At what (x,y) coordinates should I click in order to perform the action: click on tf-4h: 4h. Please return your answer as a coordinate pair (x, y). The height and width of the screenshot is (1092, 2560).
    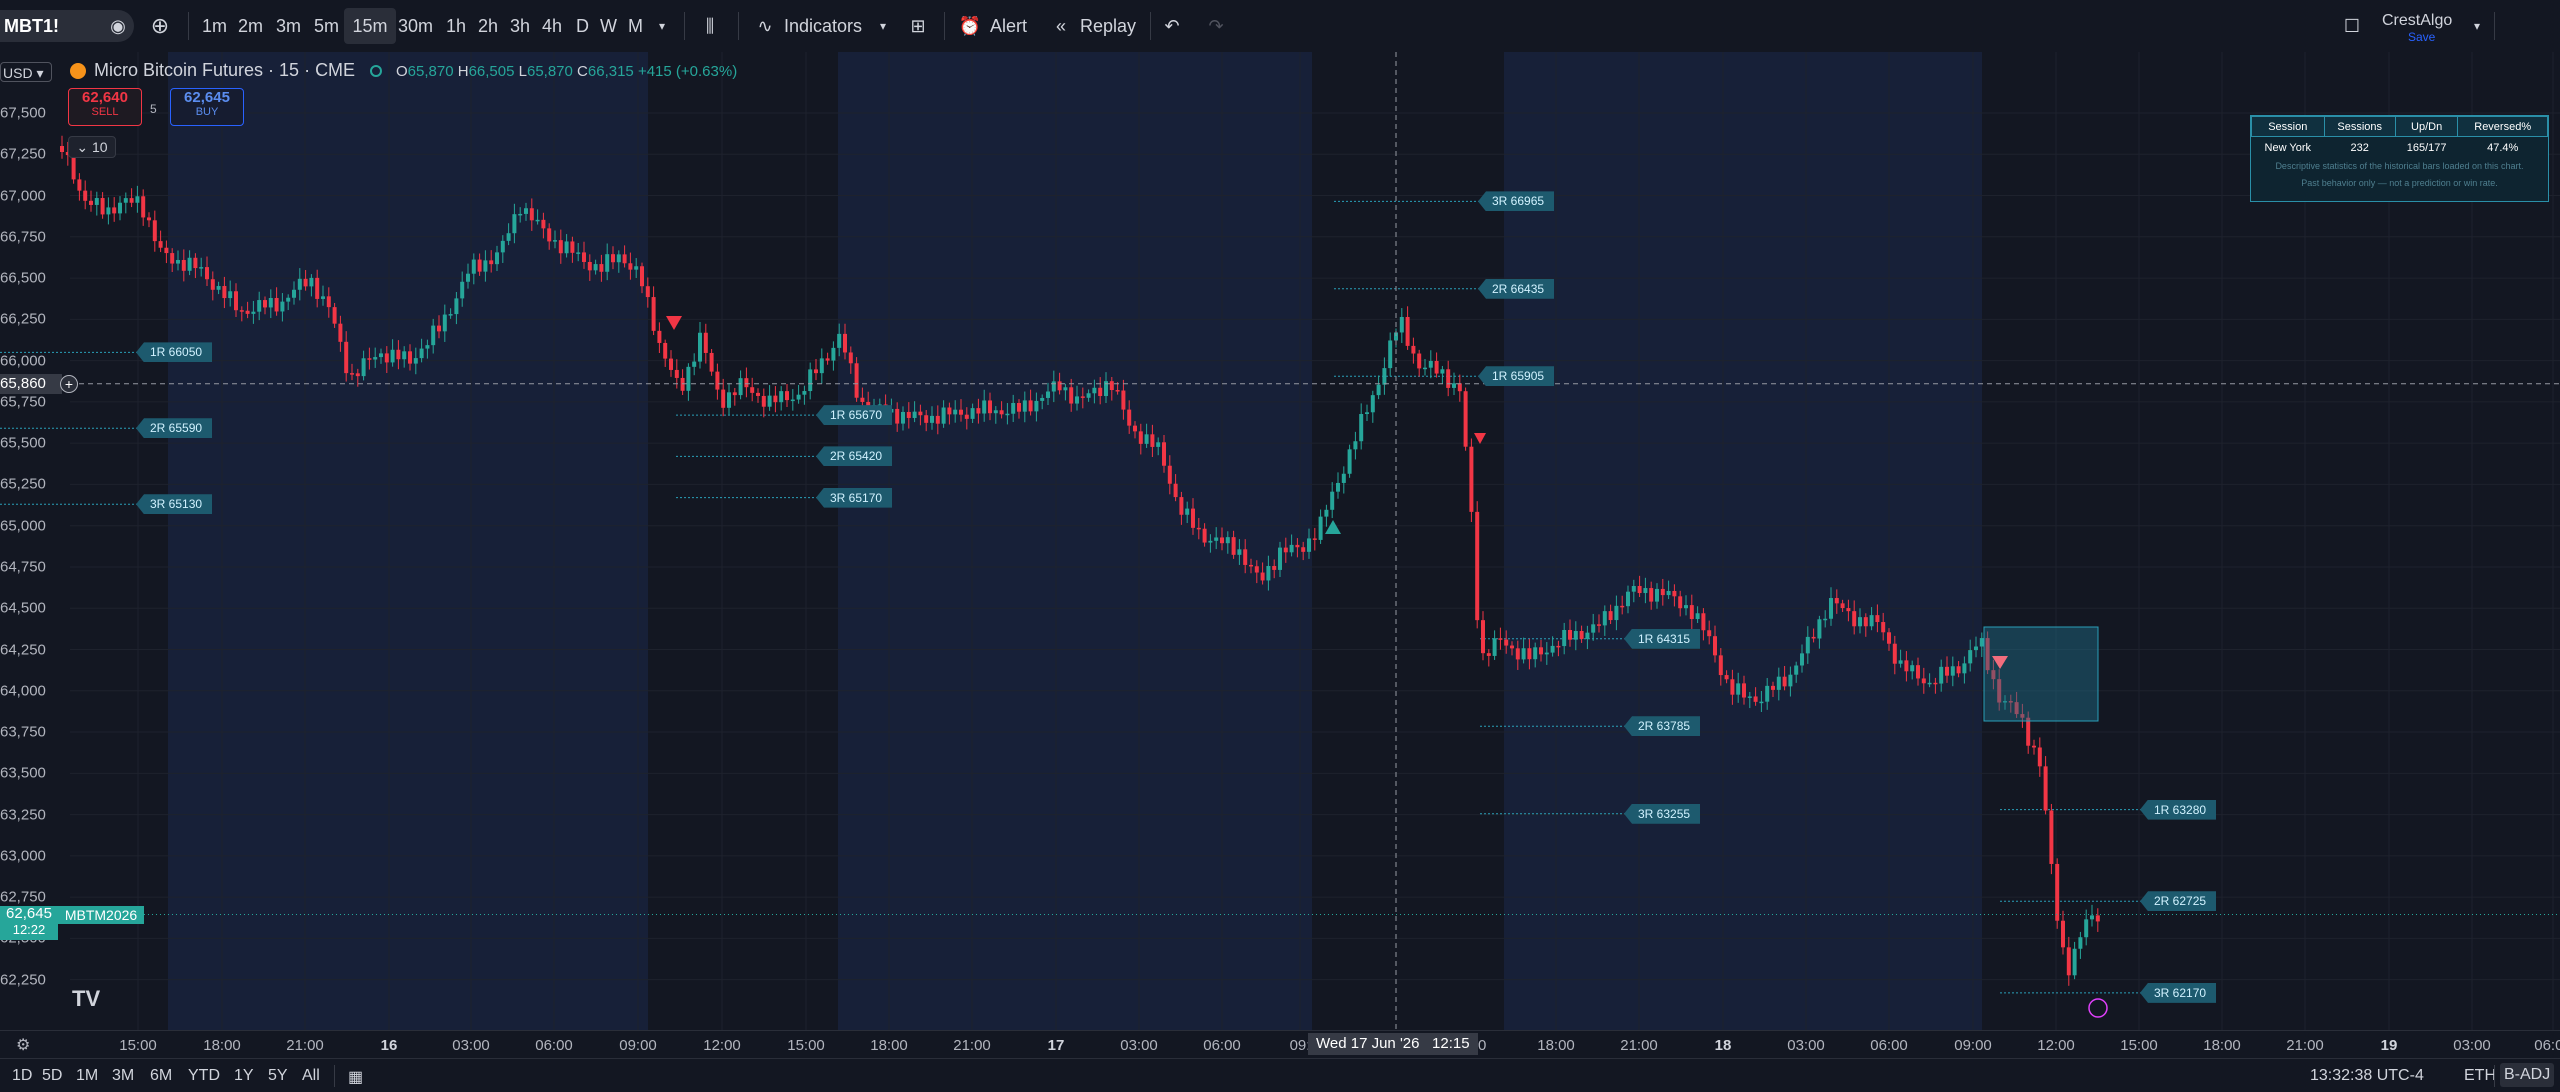
    Looking at the image, I should click on (552, 26).